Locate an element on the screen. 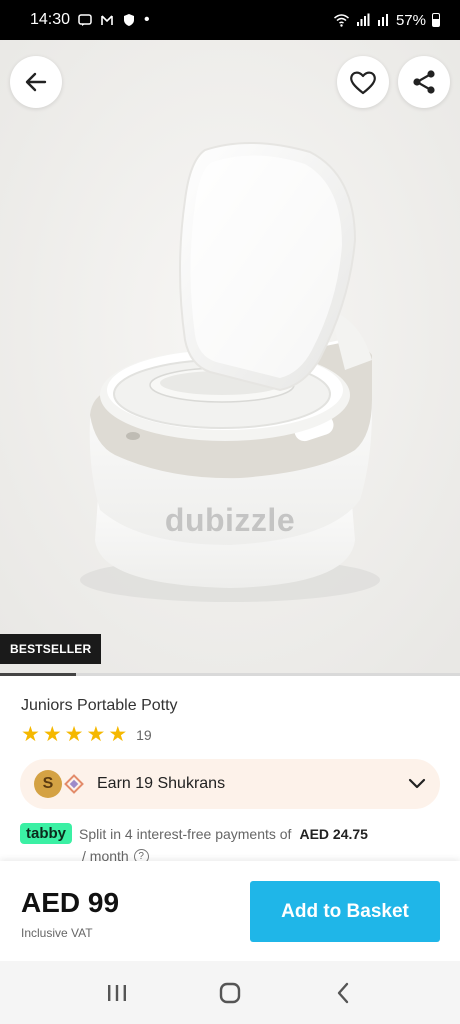 This screenshot has width=460, height=1024. dubizzle-watermark: dubizzle is located at coordinates (230, 520).